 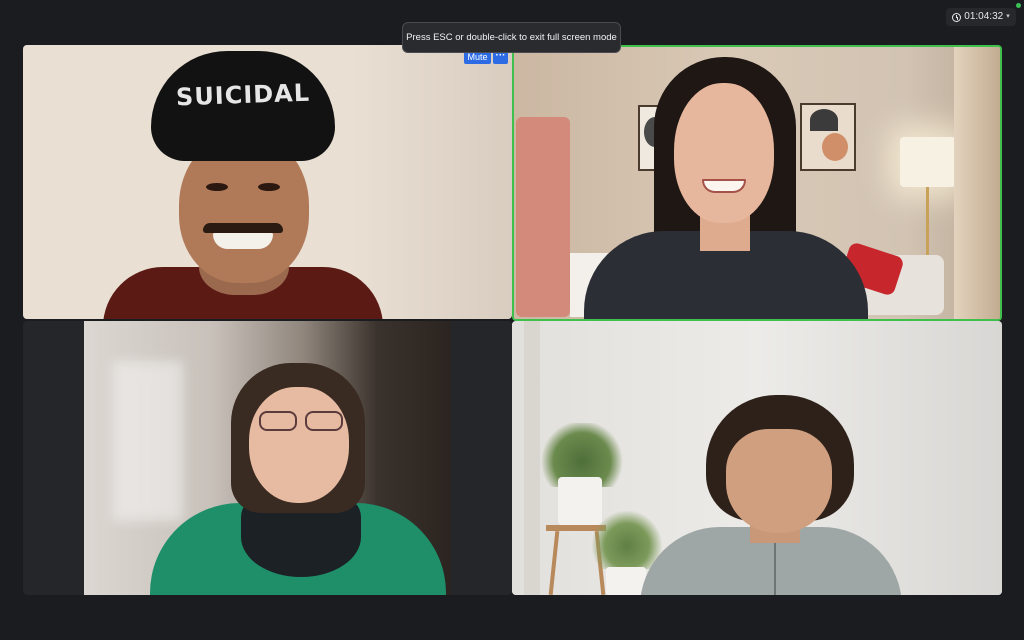 What do you see at coordinates (984, 16) in the screenshot?
I see `meeting-timer-text: 01:04:32` at bounding box center [984, 16].